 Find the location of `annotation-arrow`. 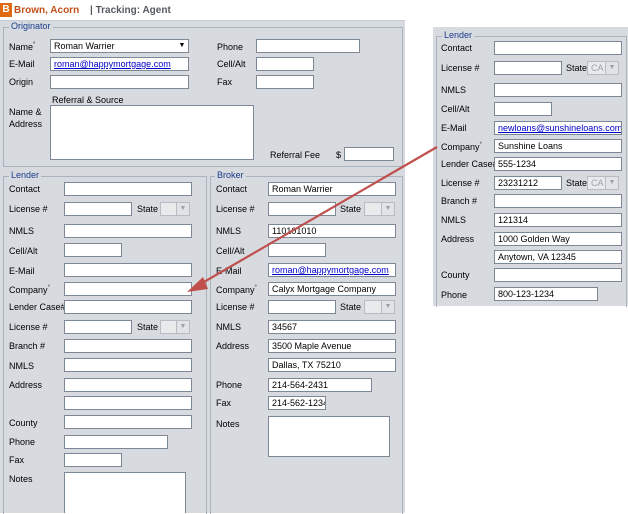

annotation-arrow is located at coordinates (312, 219).